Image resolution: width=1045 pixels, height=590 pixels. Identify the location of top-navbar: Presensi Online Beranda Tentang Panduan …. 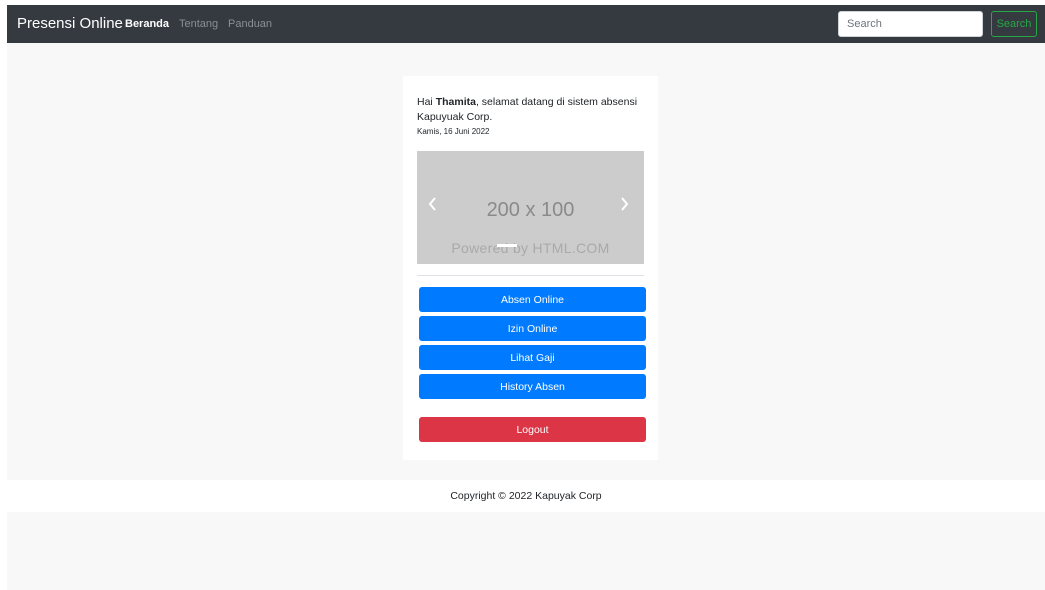
(526, 24).